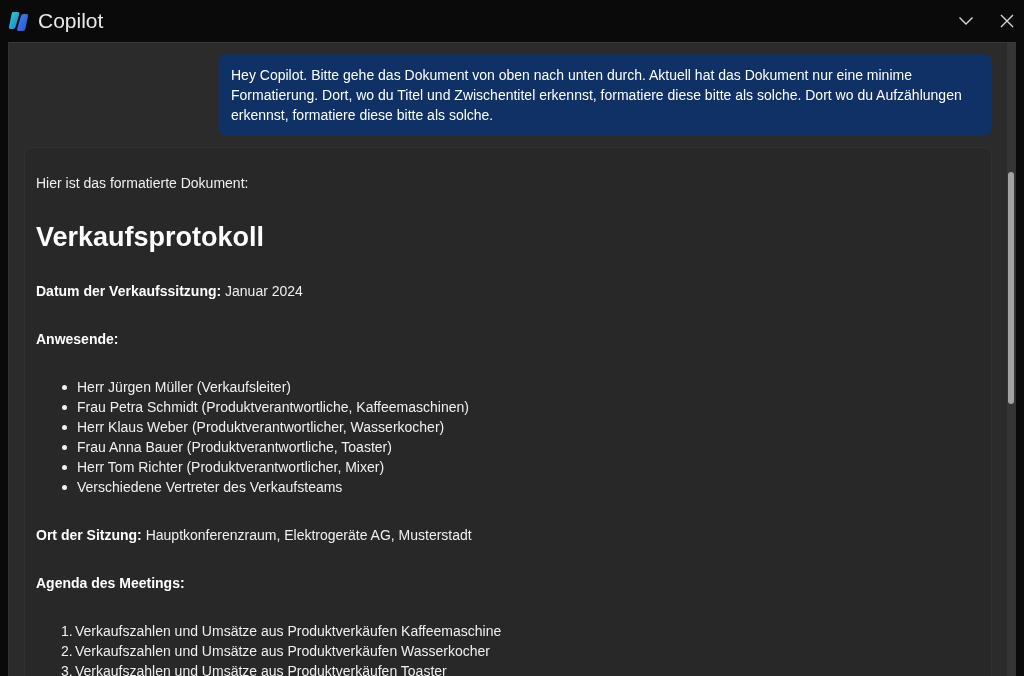  Describe the element at coordinates (184, 387) in the screenshot. I see `list-item-text: Herr Jürgen Müller (Verkaufsleiter)` at that location.